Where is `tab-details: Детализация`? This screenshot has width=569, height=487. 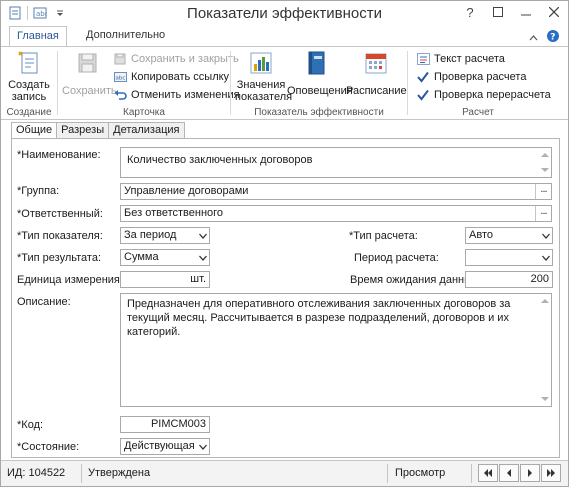 tab-details: Детализация is located at coordinates (146, 130).